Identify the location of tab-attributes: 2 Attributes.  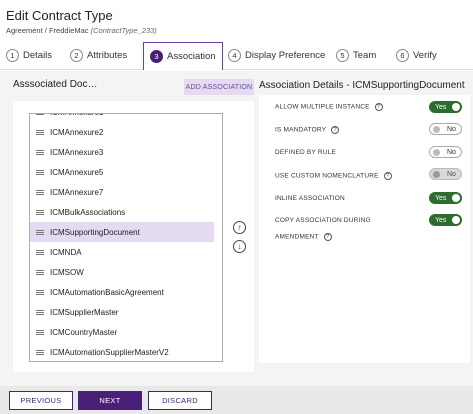
(98, 55).